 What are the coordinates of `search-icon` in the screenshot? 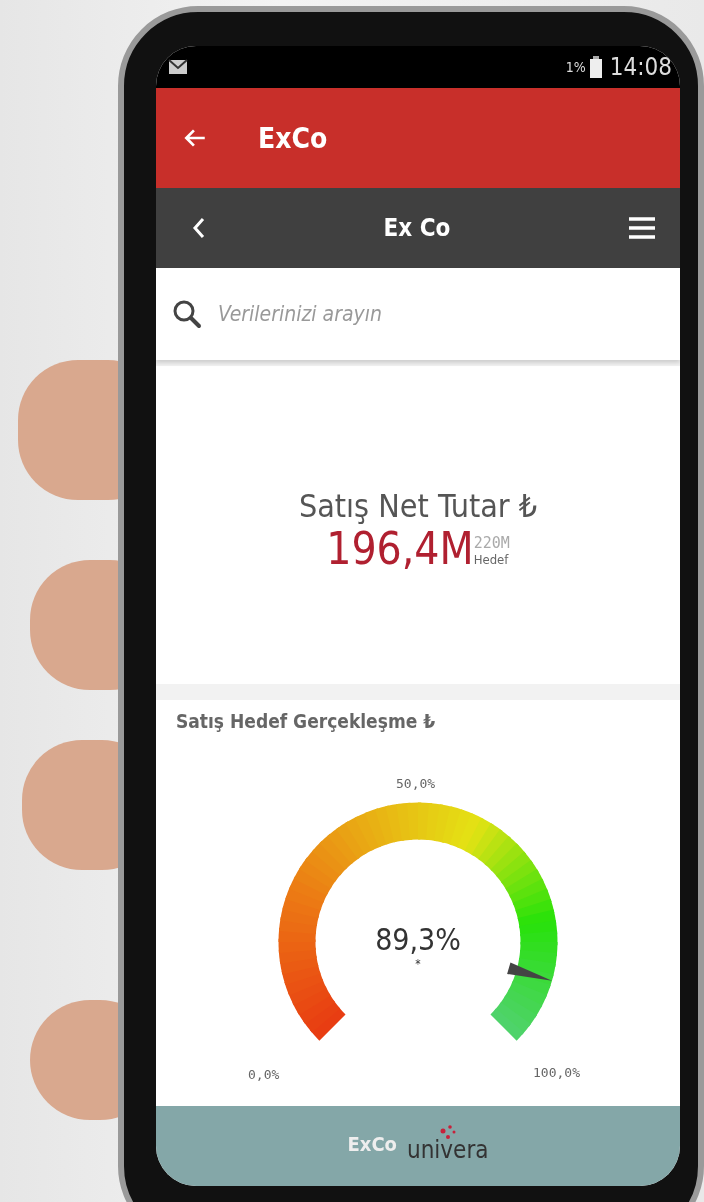 It's located at (187, 314).